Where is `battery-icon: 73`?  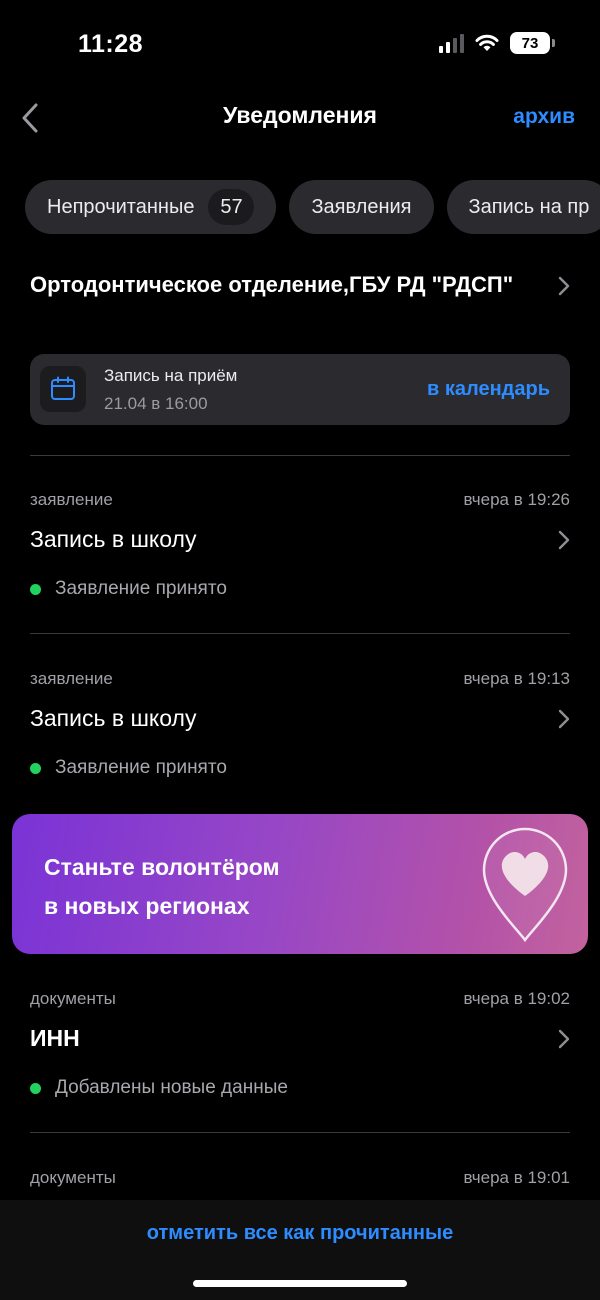 battery-icon: 73 is located at coordinates (532, 43).